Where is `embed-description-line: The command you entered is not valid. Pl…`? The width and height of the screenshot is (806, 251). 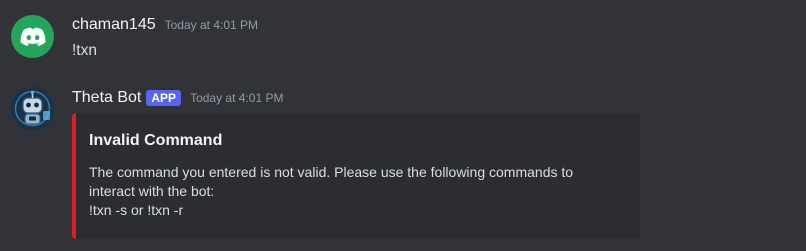 embed-description-line: The command you entered is not valid. Pl… is located at coordinates (331, 172).